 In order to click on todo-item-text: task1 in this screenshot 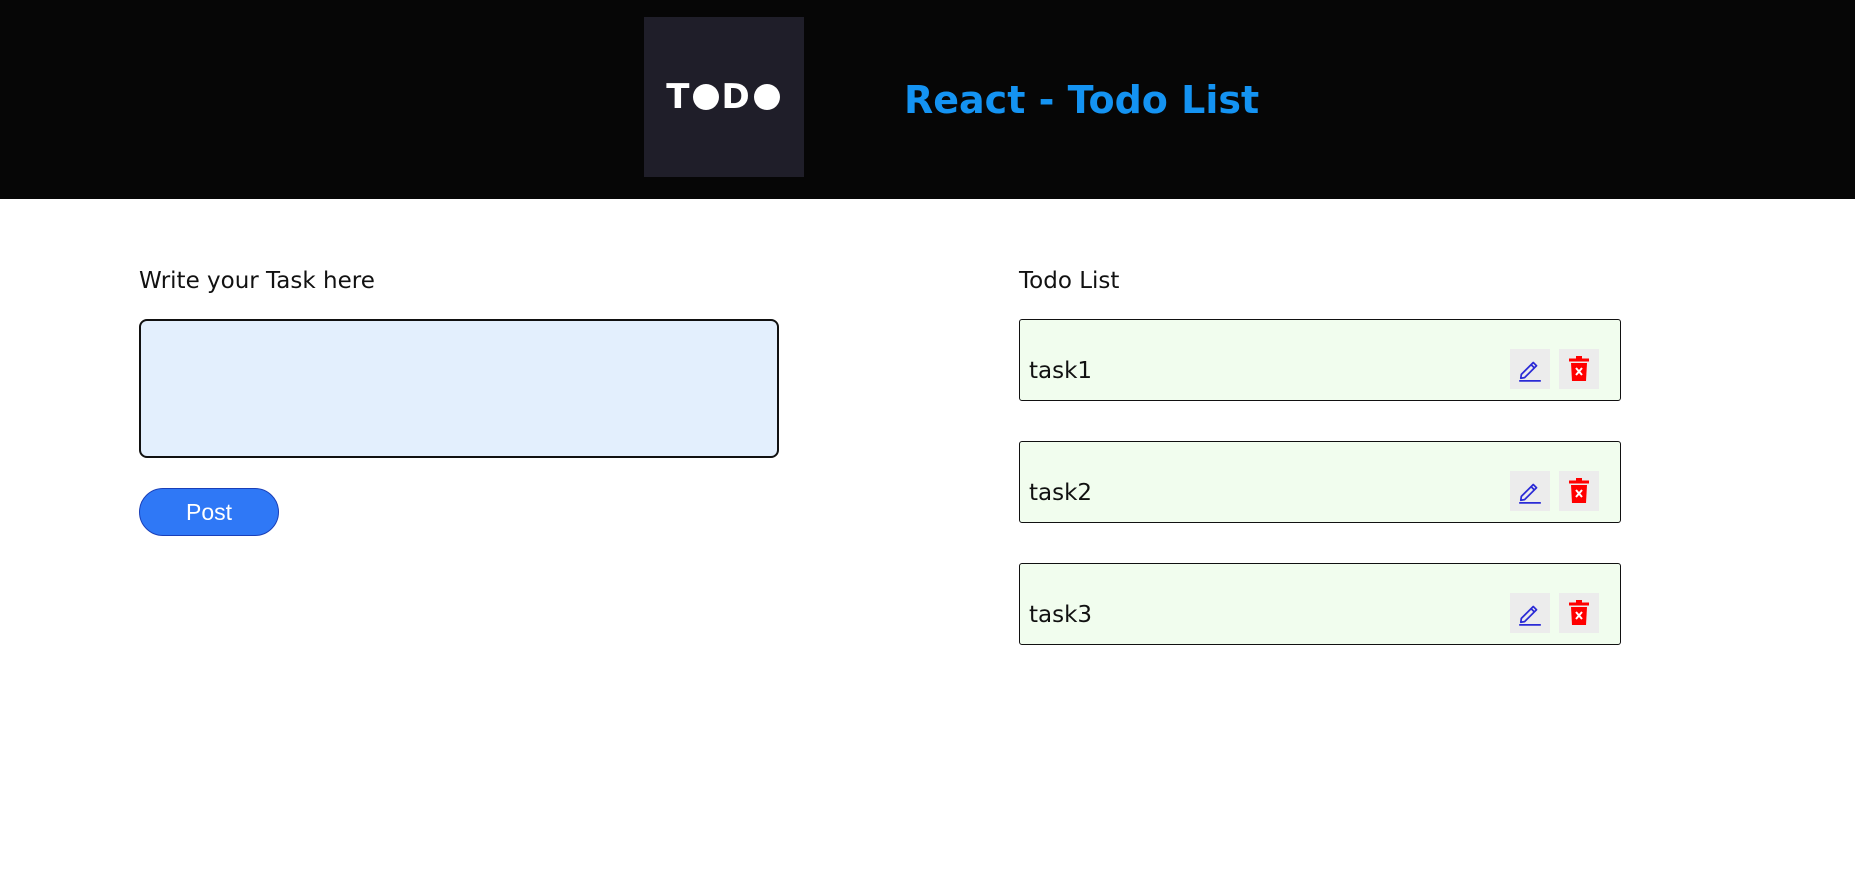, I will do `click(1061, 371)`.